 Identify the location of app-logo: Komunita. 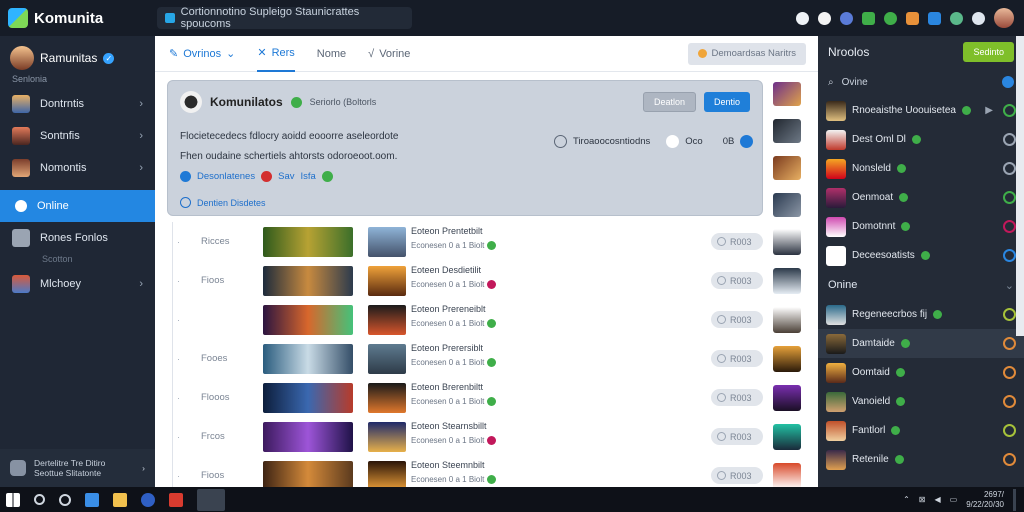
(77, 18).